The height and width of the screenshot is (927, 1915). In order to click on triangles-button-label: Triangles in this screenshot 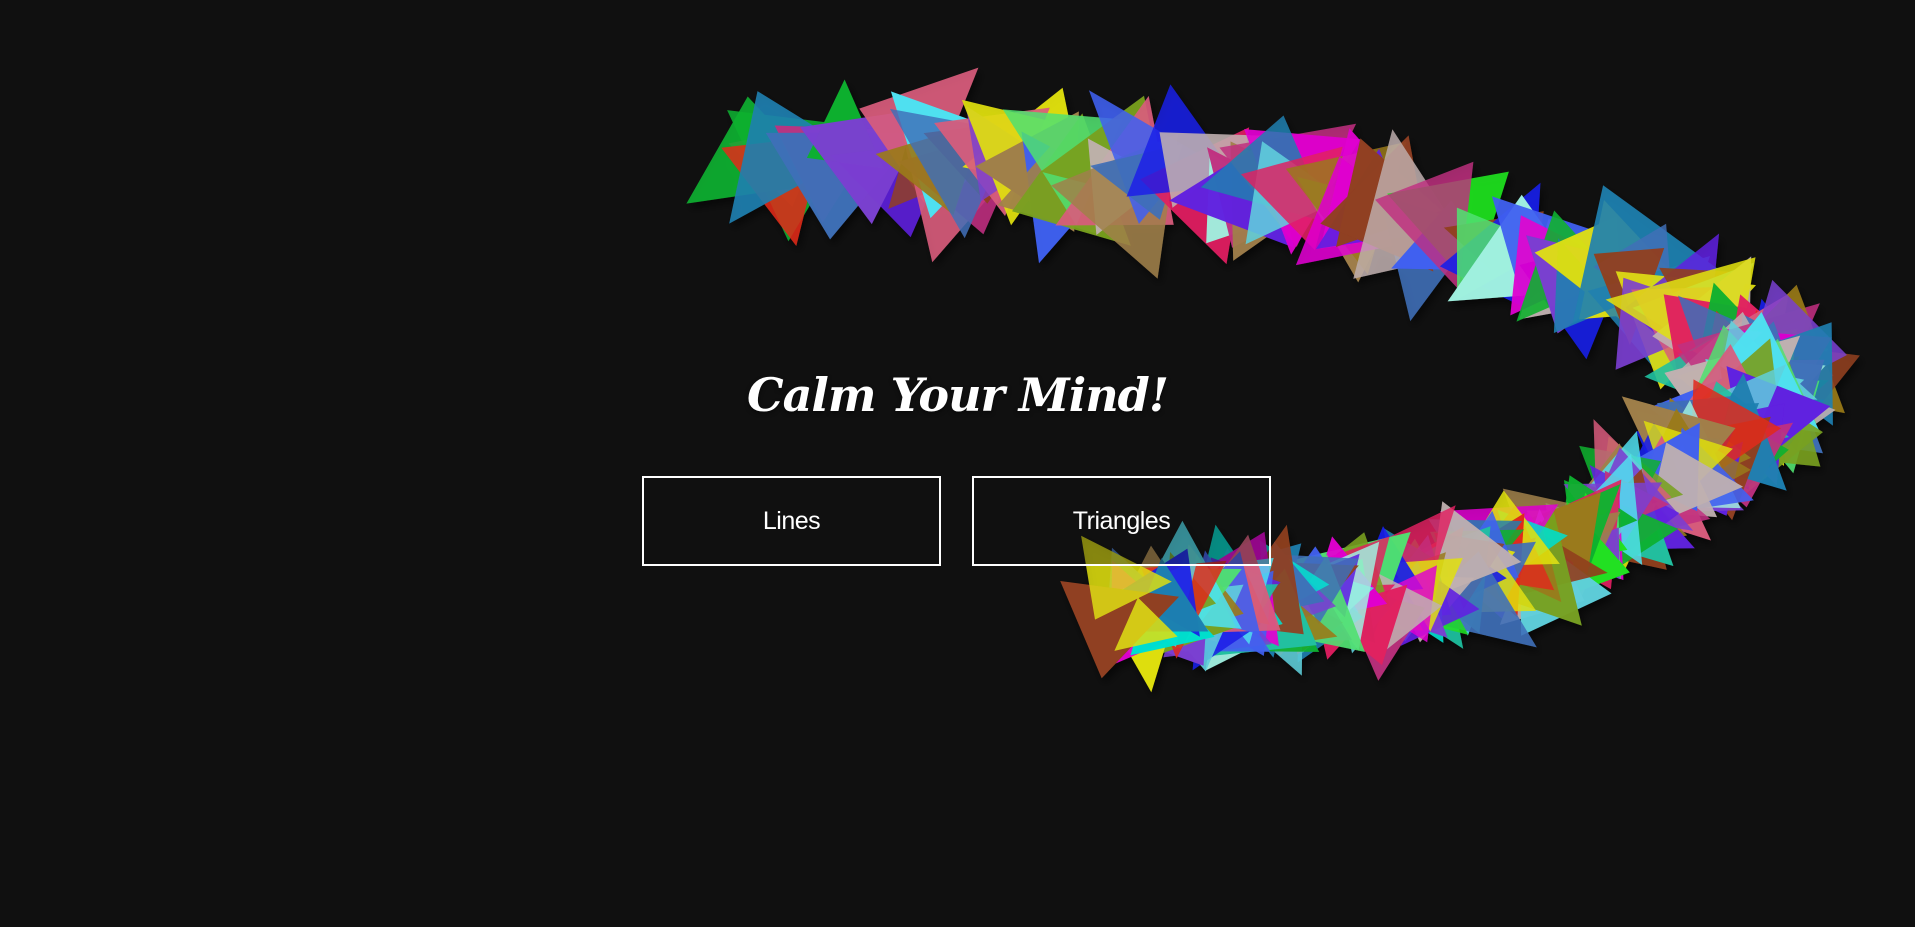, I will do `click(1121, 520)`.